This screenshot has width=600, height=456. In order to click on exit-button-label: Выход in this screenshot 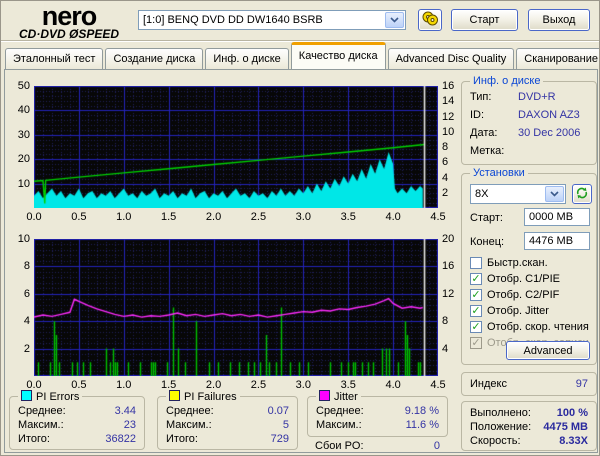, I will do `click(559, 20)`.